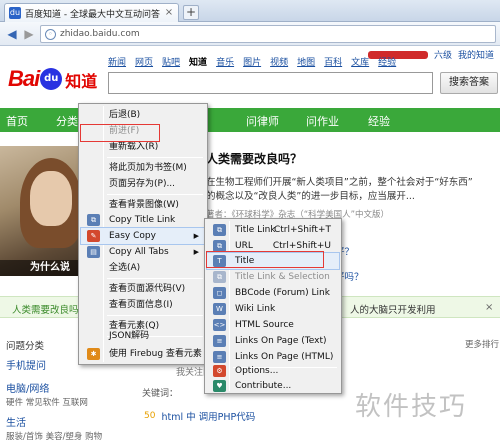 This screenshot has width=500, height=440. I want to click on globe-icon: ◦, so click(50, 34).